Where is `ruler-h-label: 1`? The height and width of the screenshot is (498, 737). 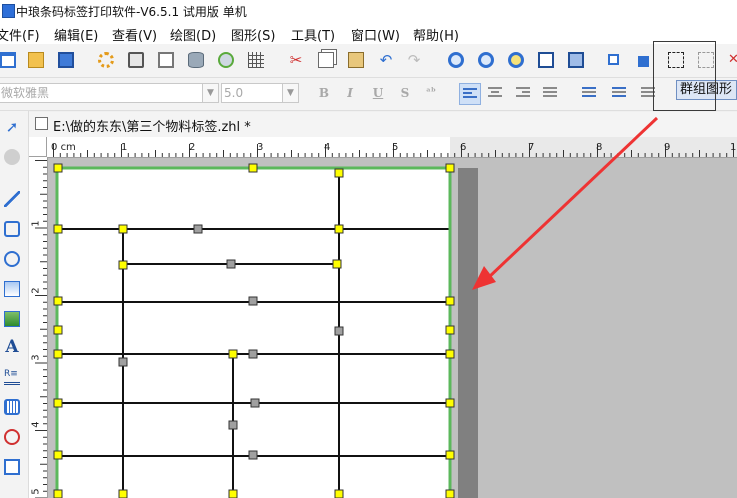
ruler-h-label: 1 is located at coordinates (124, 147).